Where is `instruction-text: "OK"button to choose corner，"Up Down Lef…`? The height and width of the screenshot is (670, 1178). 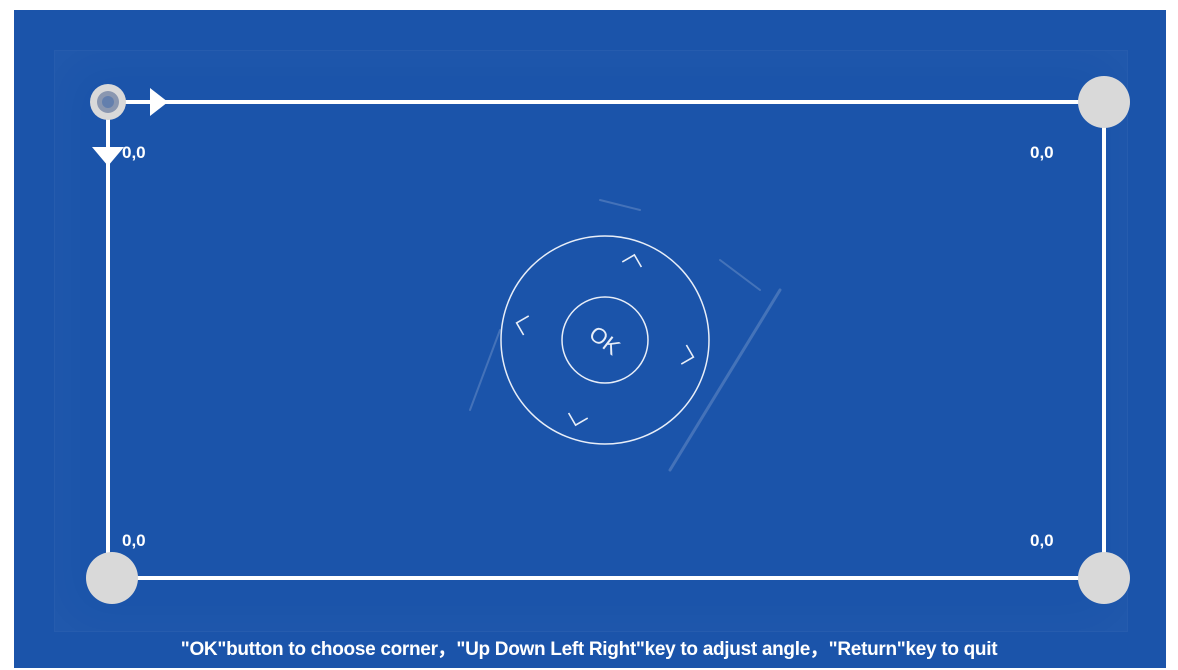 instruction-text: "OK"button to choose corner，"Up Down Lef… is located at coordinates (589, 649).